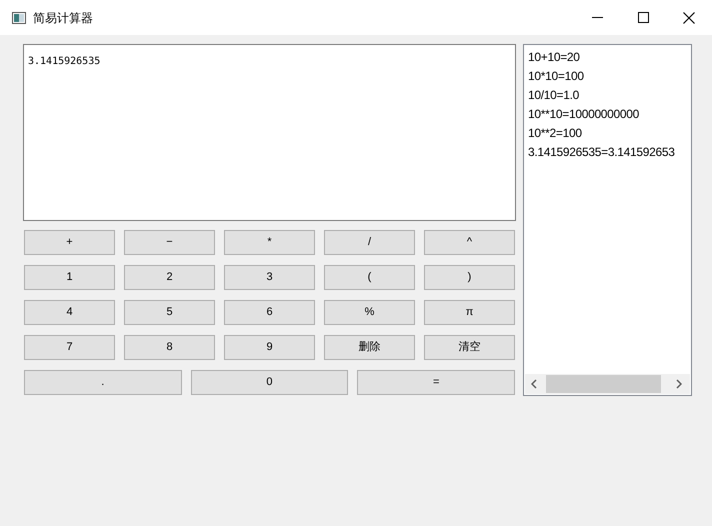 The width and height of the screenshot is (712, 526). I want to click on keypad-button: 6, so click(269, 312).